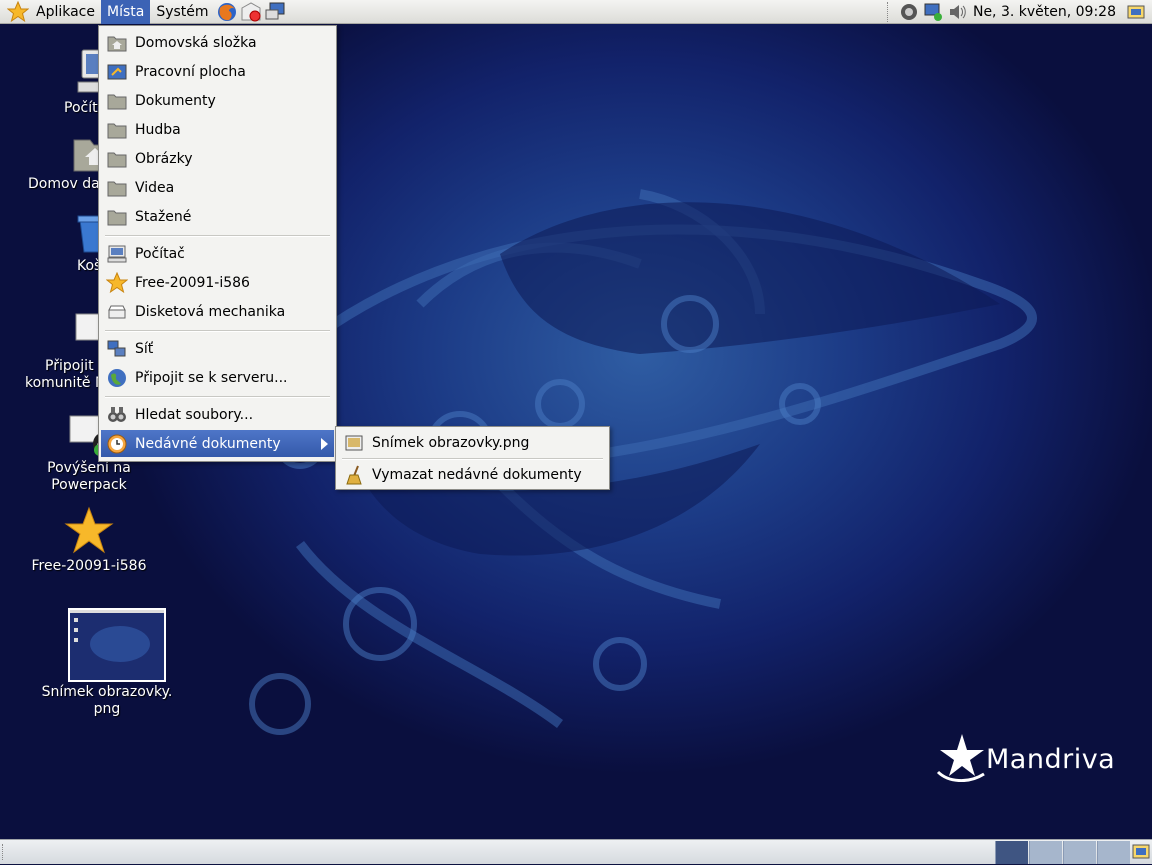 The height and width of the screenshot is (865, 1152). What do you see at coordinates (175, 100) in the screenshot?
I see `menu-item-label: Dokumenty` at bounding box center [175, 100].